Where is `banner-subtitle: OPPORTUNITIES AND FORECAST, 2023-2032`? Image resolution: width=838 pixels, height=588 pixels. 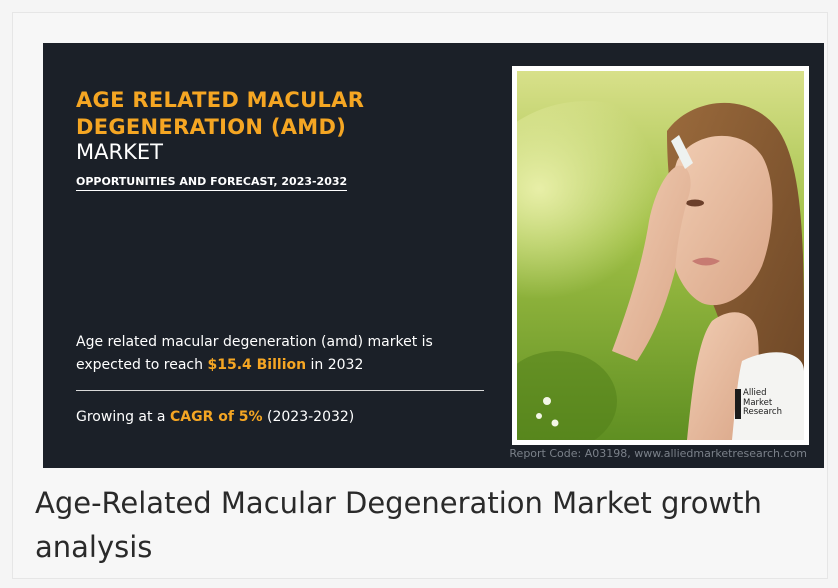 banner-subtitle: OPPORTUNITIES AND FORECAST, 2023-2032 is located at coordinates (212, 183).